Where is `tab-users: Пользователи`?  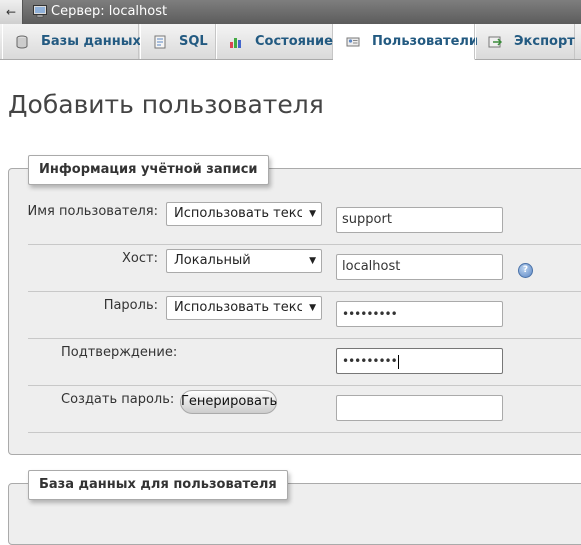 tab-users: Пользователи is located at coordinates (406, 42).